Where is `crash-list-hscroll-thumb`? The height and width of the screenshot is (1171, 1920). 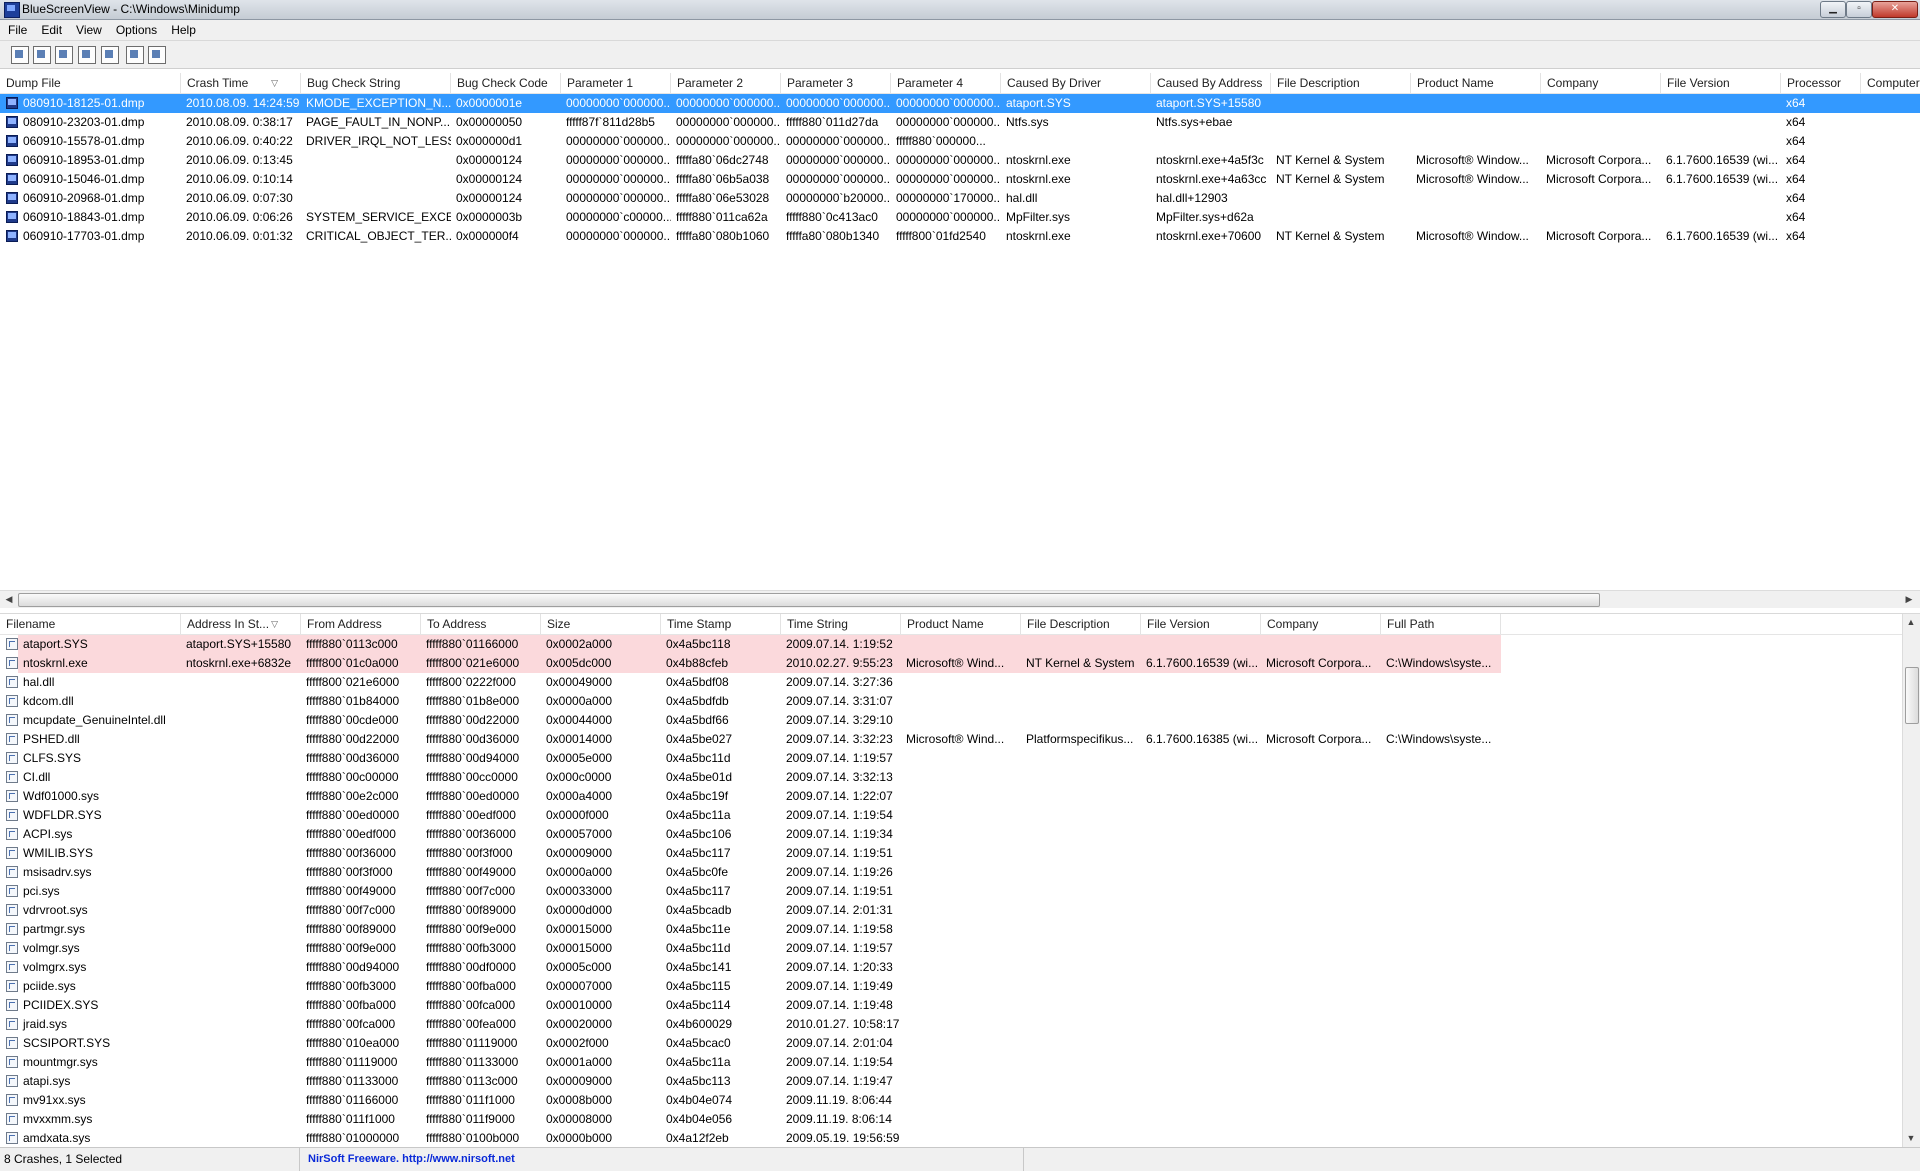 crash-list-hscroll-thumb is located at coordinates (809, 600).